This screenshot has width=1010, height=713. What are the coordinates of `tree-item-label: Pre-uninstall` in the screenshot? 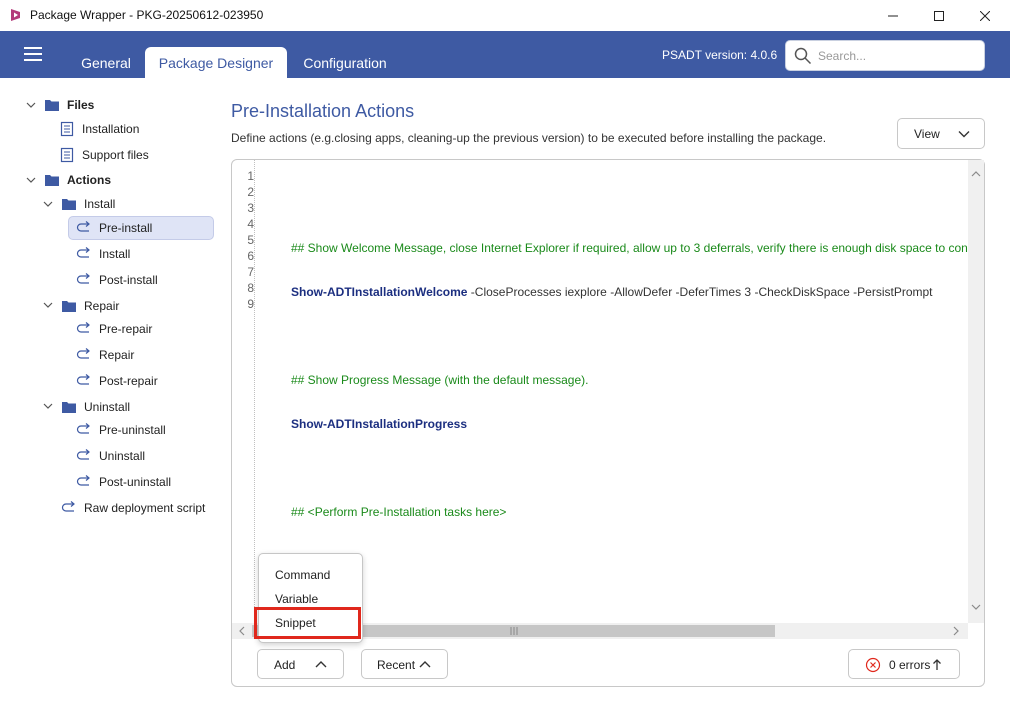 It's located at (132, 430).